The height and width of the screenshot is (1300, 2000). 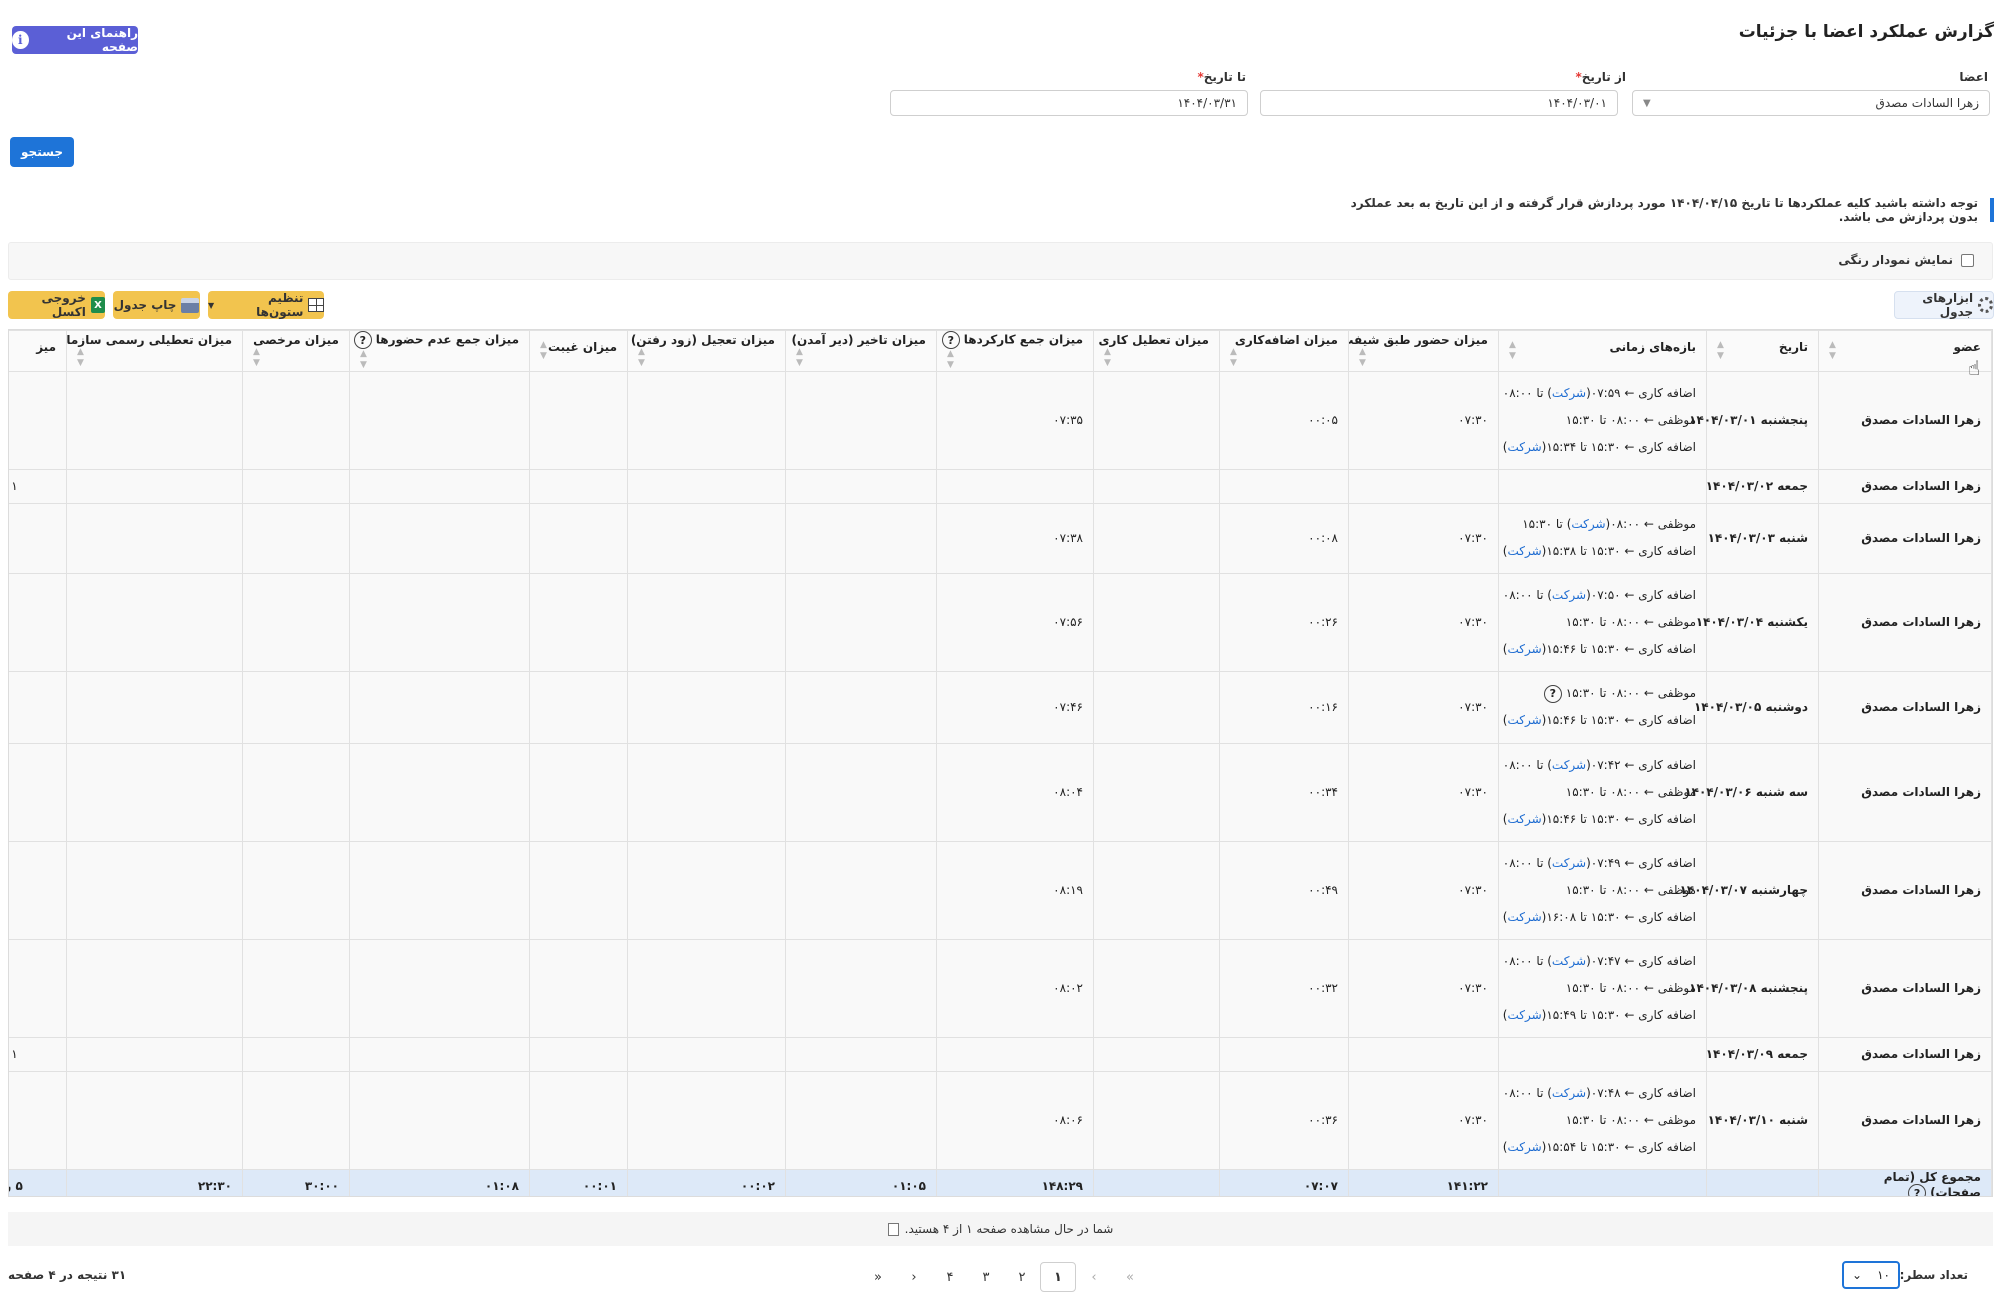 What do you see at coordinates (578, 351) in the screenshot?
I see `col-absence: میزان غیبت ▲ ▼` at bounding box center [578, 351].